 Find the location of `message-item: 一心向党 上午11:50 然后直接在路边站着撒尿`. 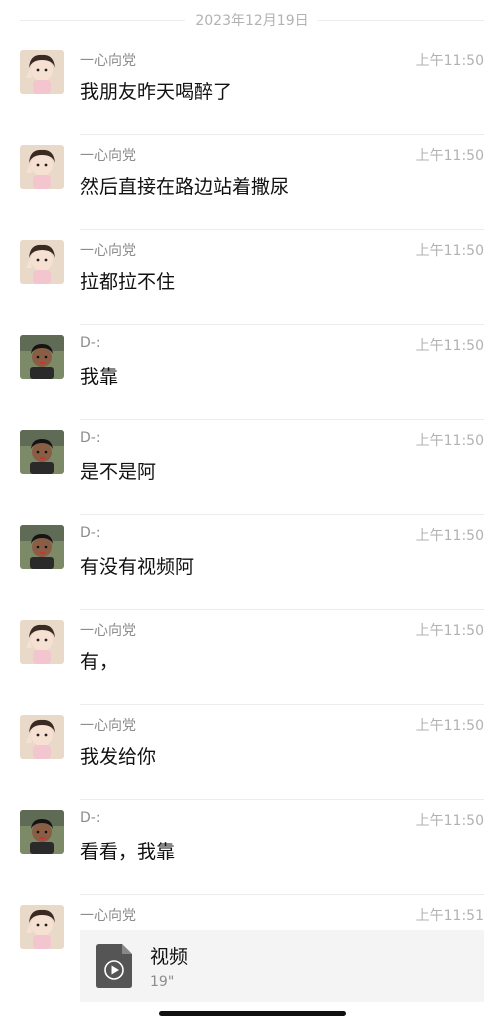

message-item: 一心向党 上午11:50 然后直接在路边站着撒尿 is located at coordinates (252, 182).